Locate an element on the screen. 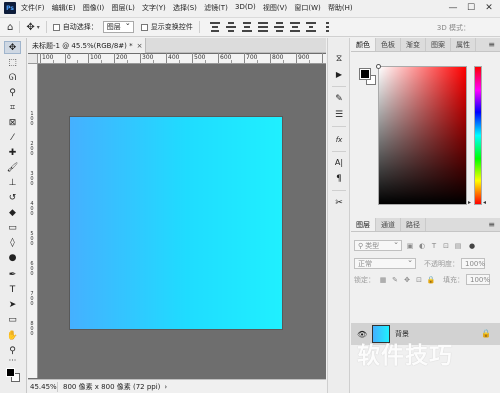  crop-tool-icon: ⌗ is located at coordinates (12, 107).